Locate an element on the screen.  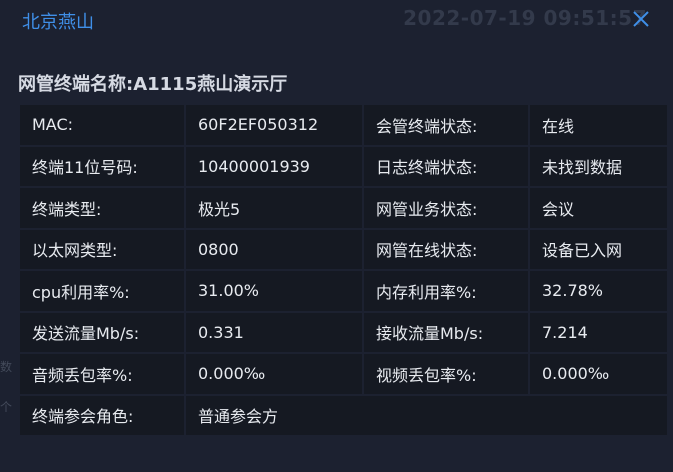
terminal-name-value: A1115燕山演示厅 is located at coordinates (210, 84).